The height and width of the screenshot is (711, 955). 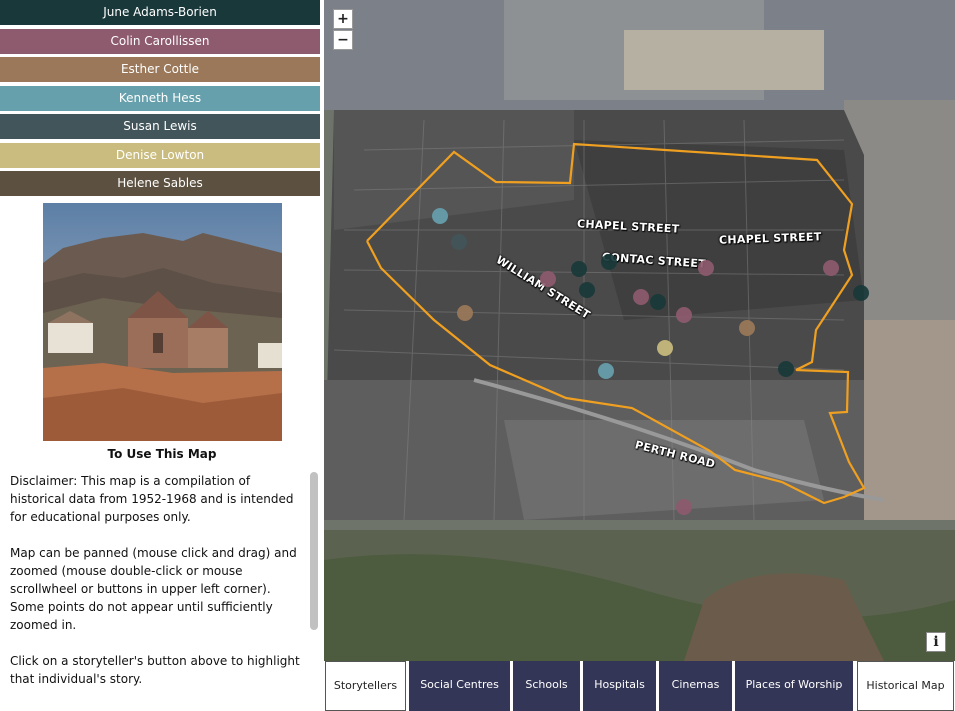 I want to click on tab-cinemas: Cinemas, so click(x=695, y=686).